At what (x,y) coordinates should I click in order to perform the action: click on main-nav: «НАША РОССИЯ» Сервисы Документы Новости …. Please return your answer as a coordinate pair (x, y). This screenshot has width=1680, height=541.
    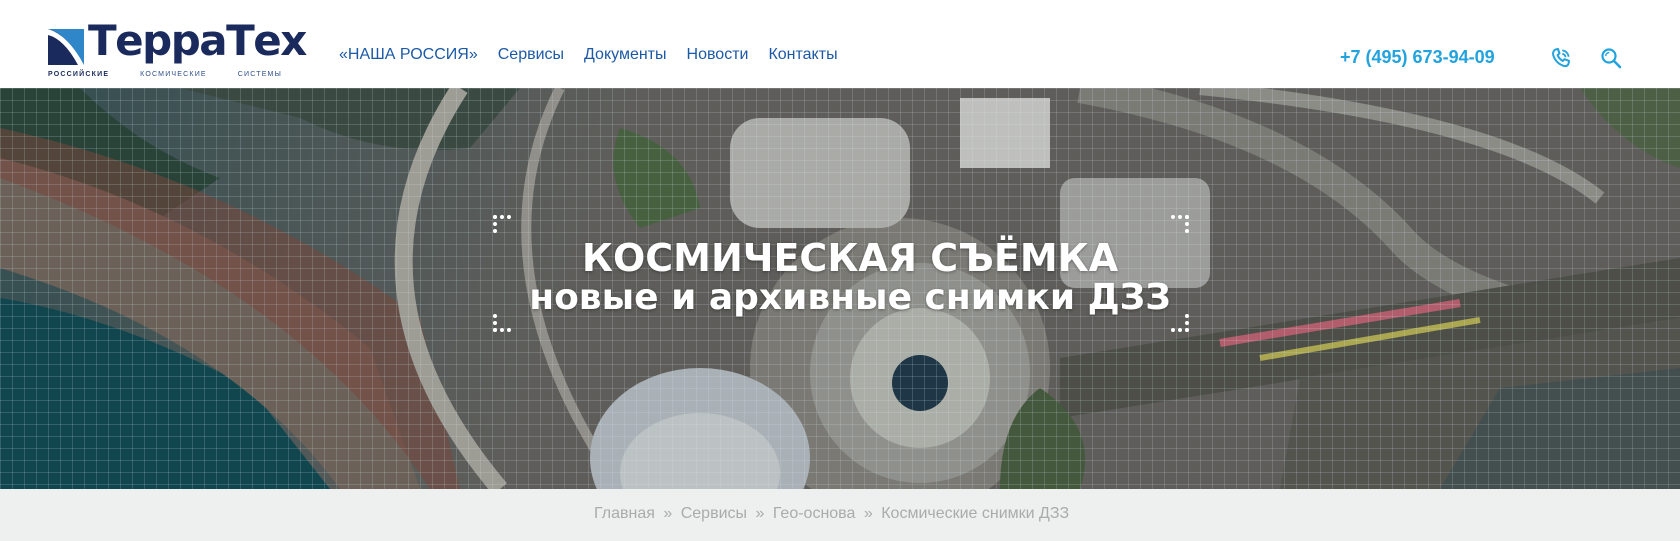
    Looking at the image, I should click on (598, 55).